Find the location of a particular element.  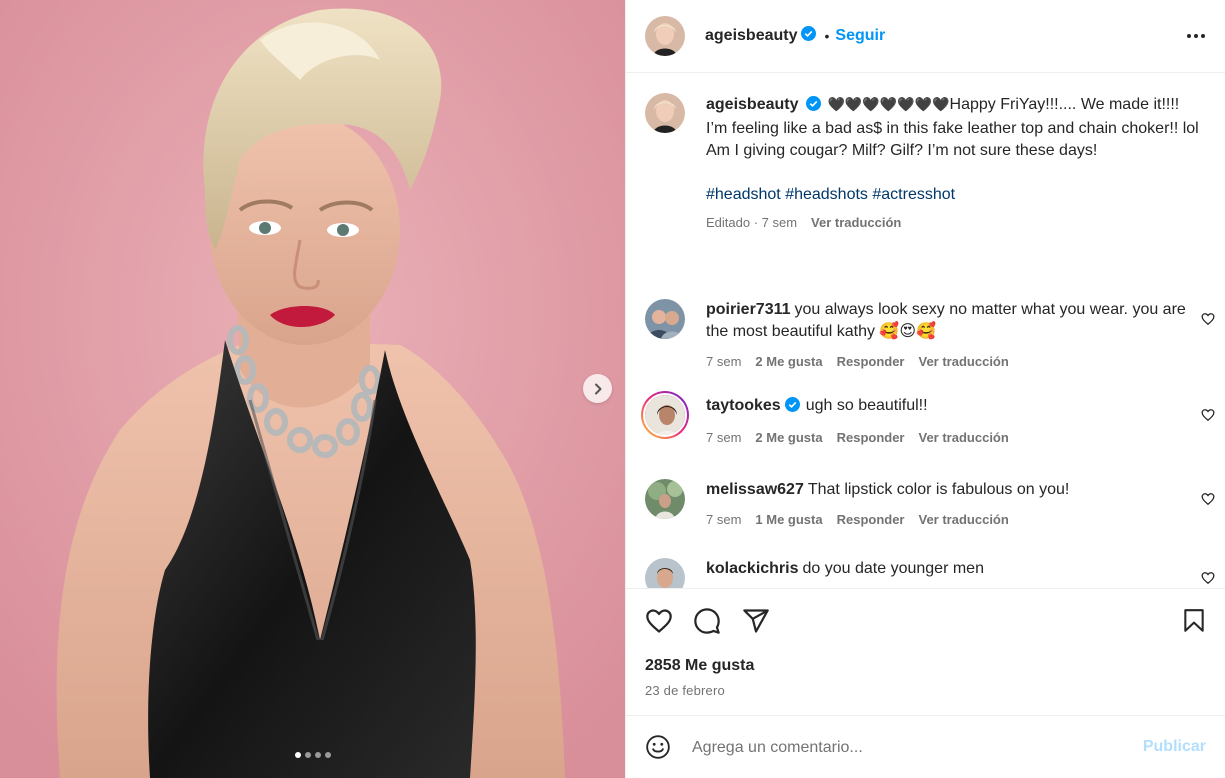

more-horizontal-icon is located at coordinates (1196, 36).